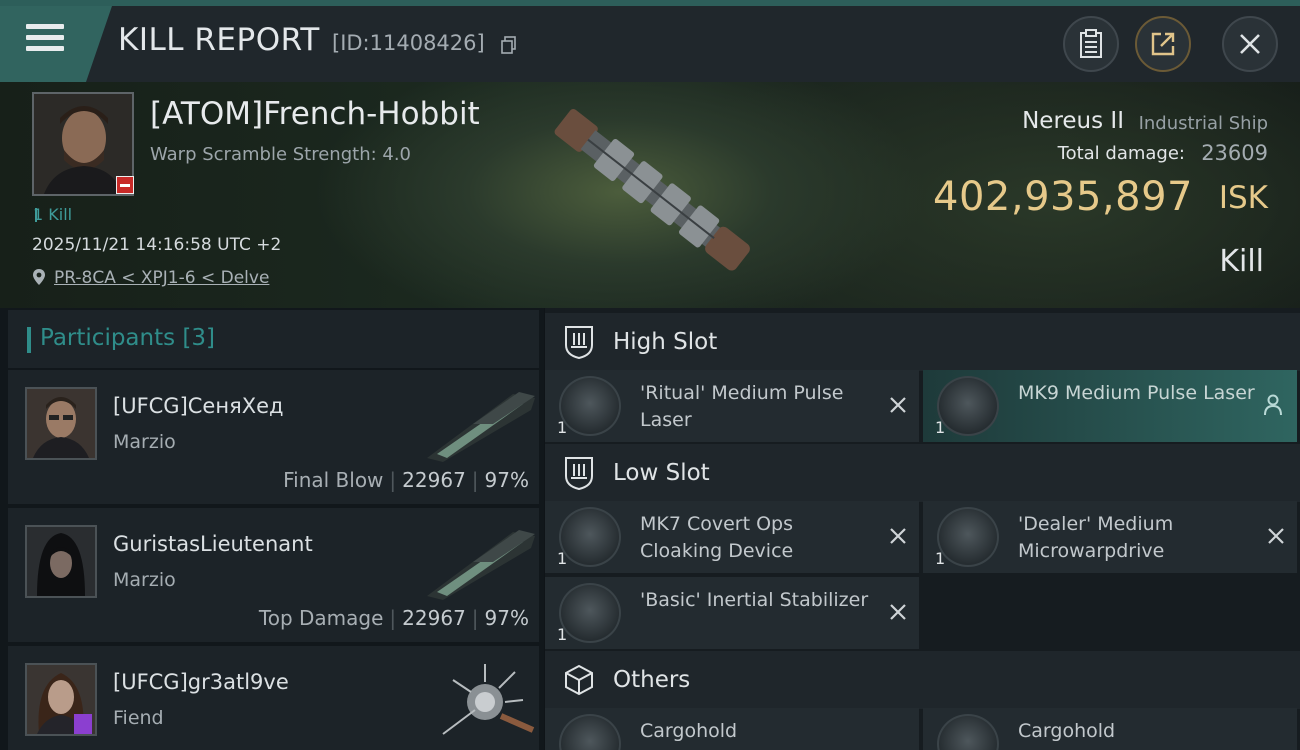  I want to click on warp-scramble-strength: Warp Scramble Strength: 4.0, so click(281, 154).